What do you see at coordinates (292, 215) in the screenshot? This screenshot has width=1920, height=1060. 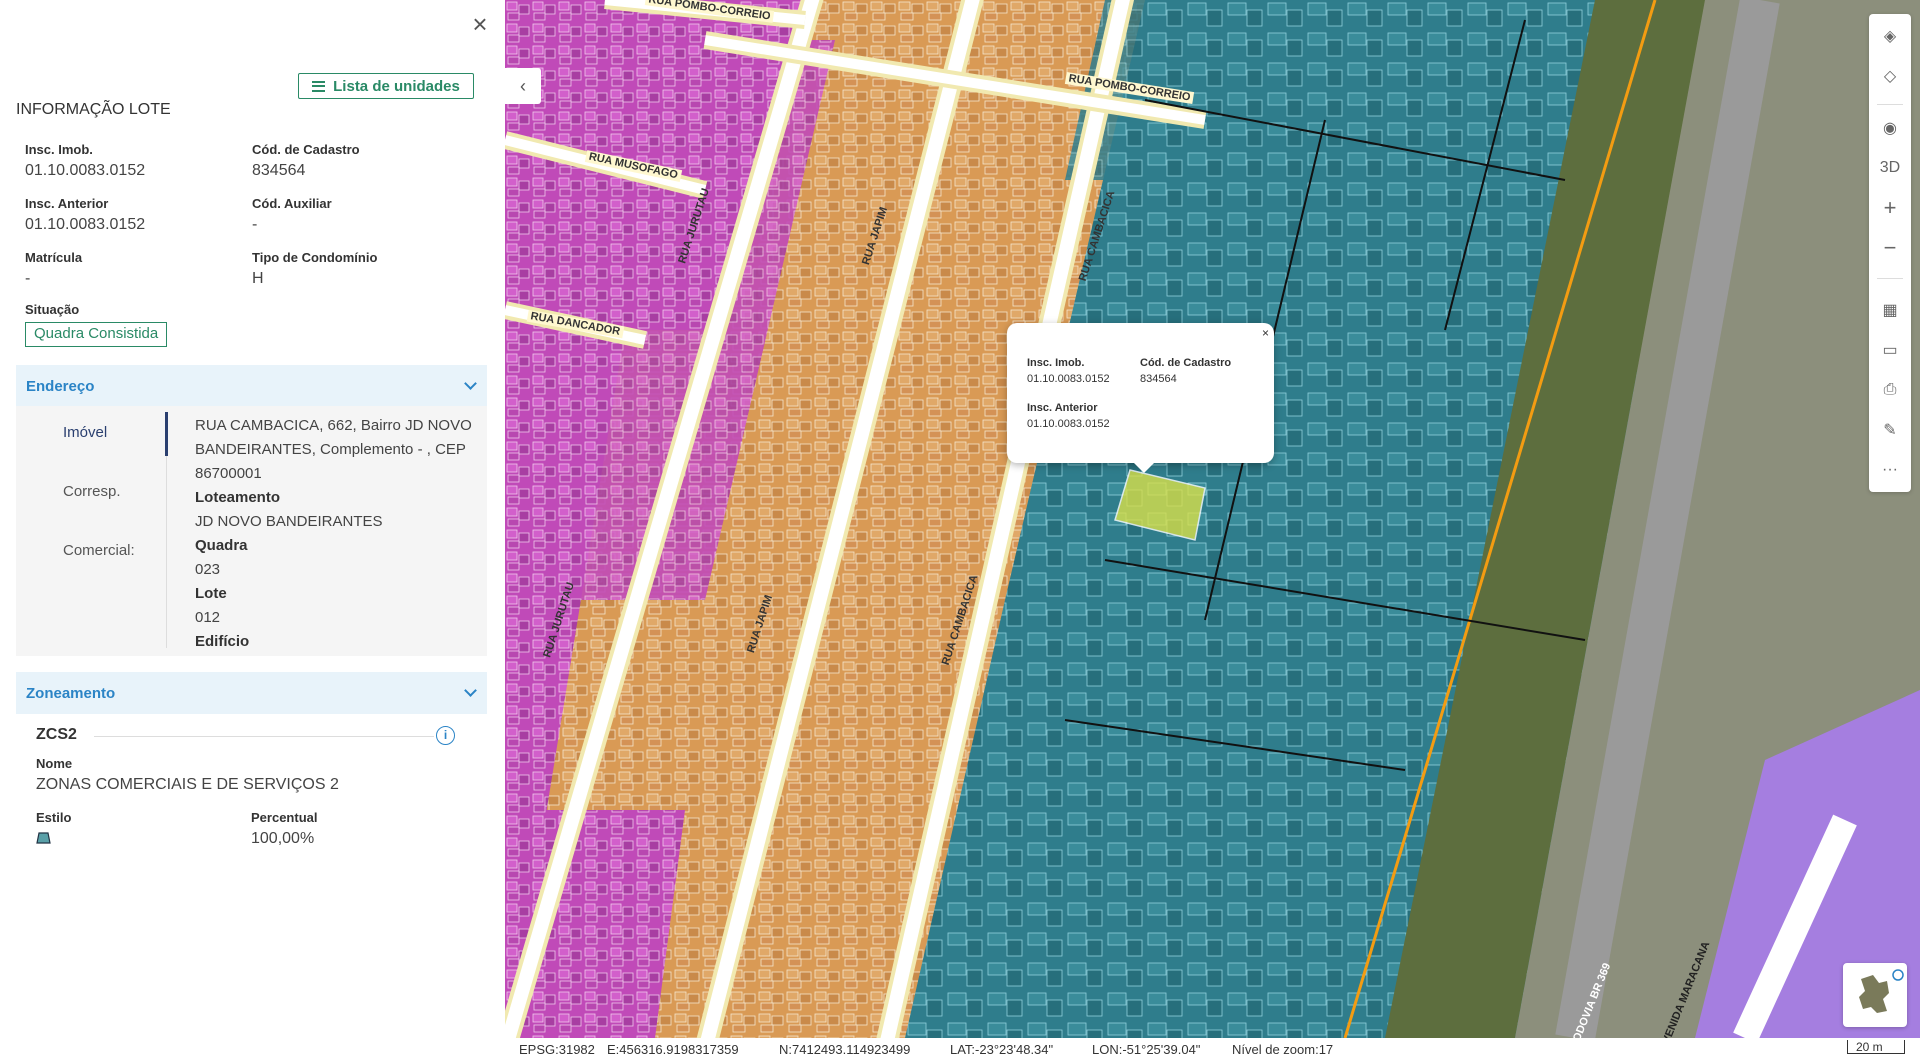 I see `field-cod-auxiliar: Cód. Auxiliar -` at bounding box center [292, 215].